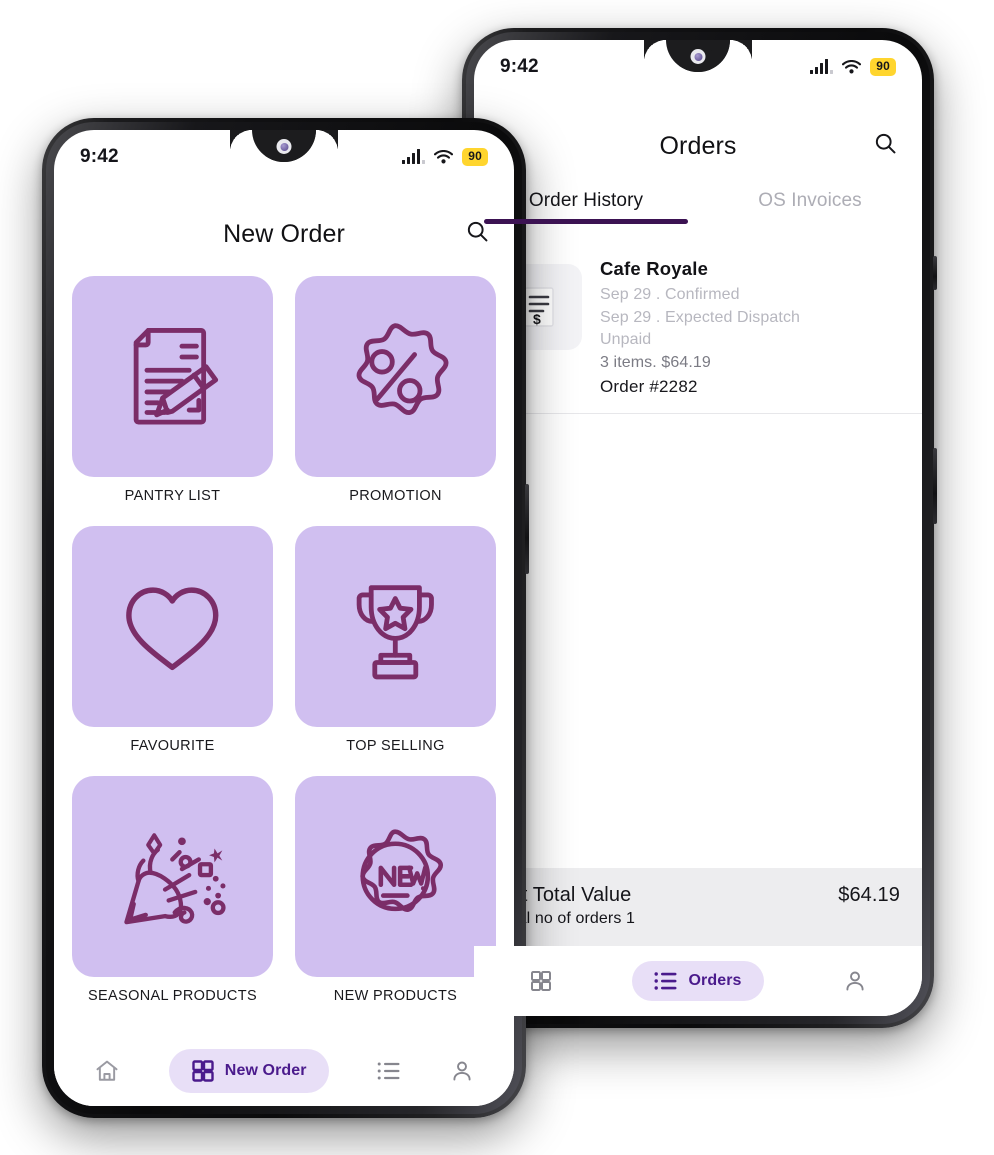 Image resolution: width=994 pixels, height=1155 pixels. What do you see at coordinates (626, 340) in the screenshot?
I see `order-payment-status: Unpaid` at bounding box center [626, 340].